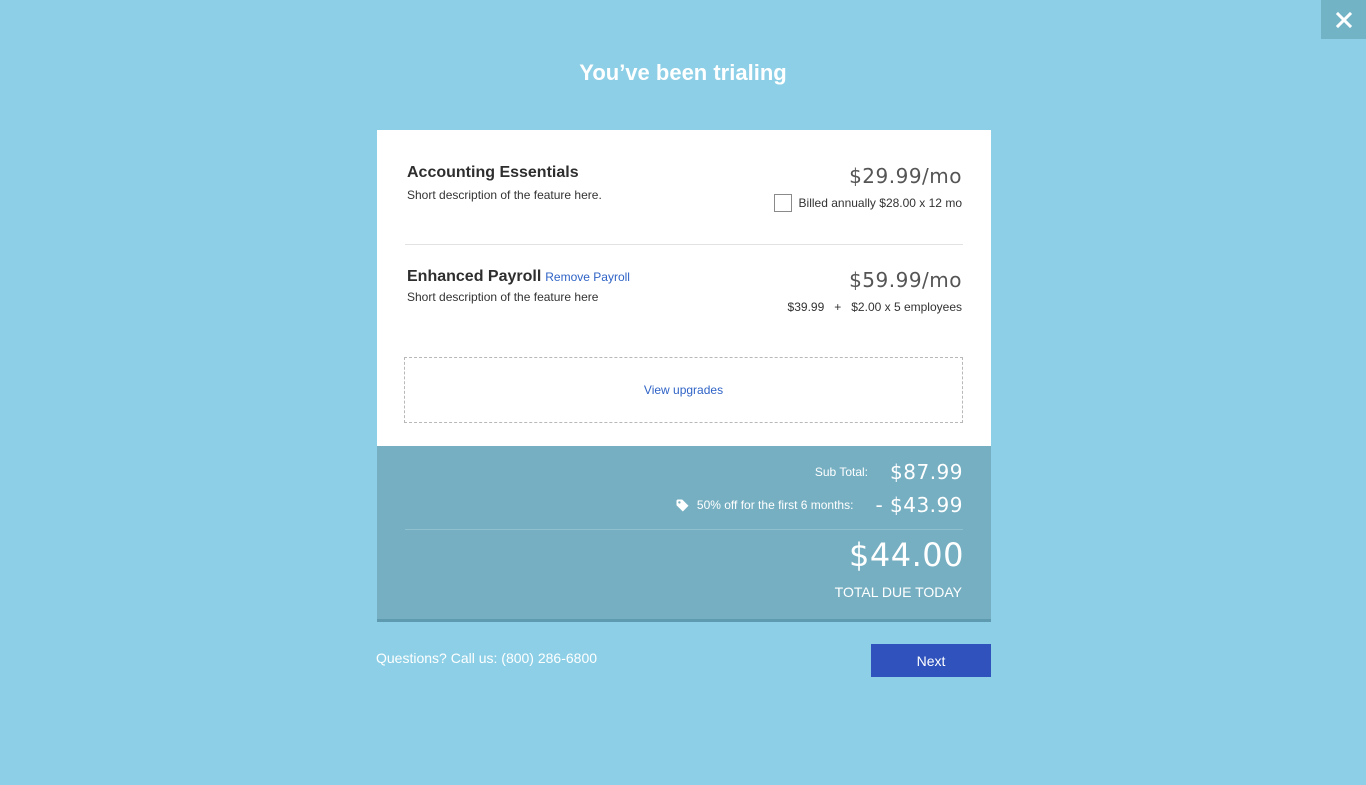 This screenshot has width=1366, height=785. Describe the element at coordinates (898, 592) in the screenshot. I see `total-label: TOTAL DUE TODAY` at that location.